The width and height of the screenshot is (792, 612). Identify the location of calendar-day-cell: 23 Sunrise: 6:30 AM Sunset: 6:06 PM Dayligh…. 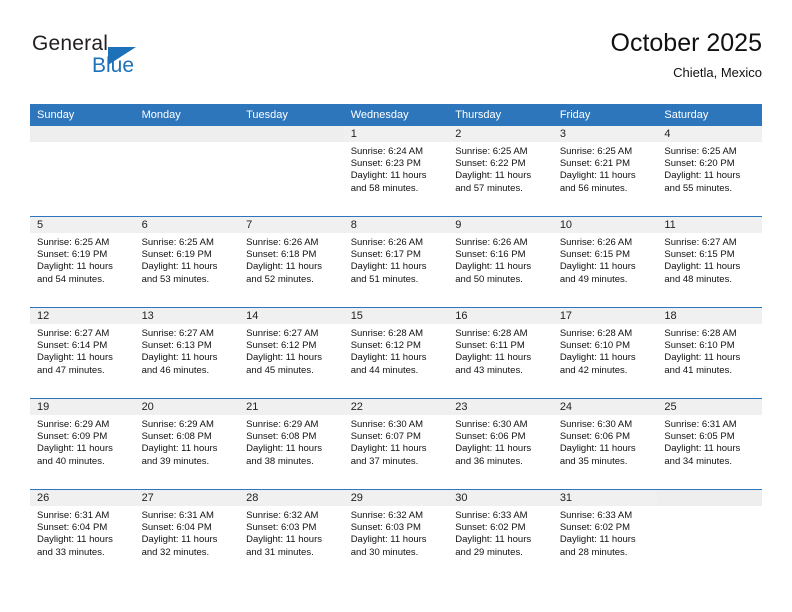
(500, 444).